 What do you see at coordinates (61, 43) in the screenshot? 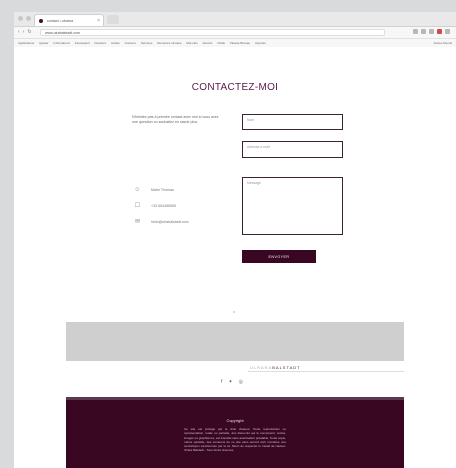
I see `bookmark-item: Informations` at bounding box center [61, 43].